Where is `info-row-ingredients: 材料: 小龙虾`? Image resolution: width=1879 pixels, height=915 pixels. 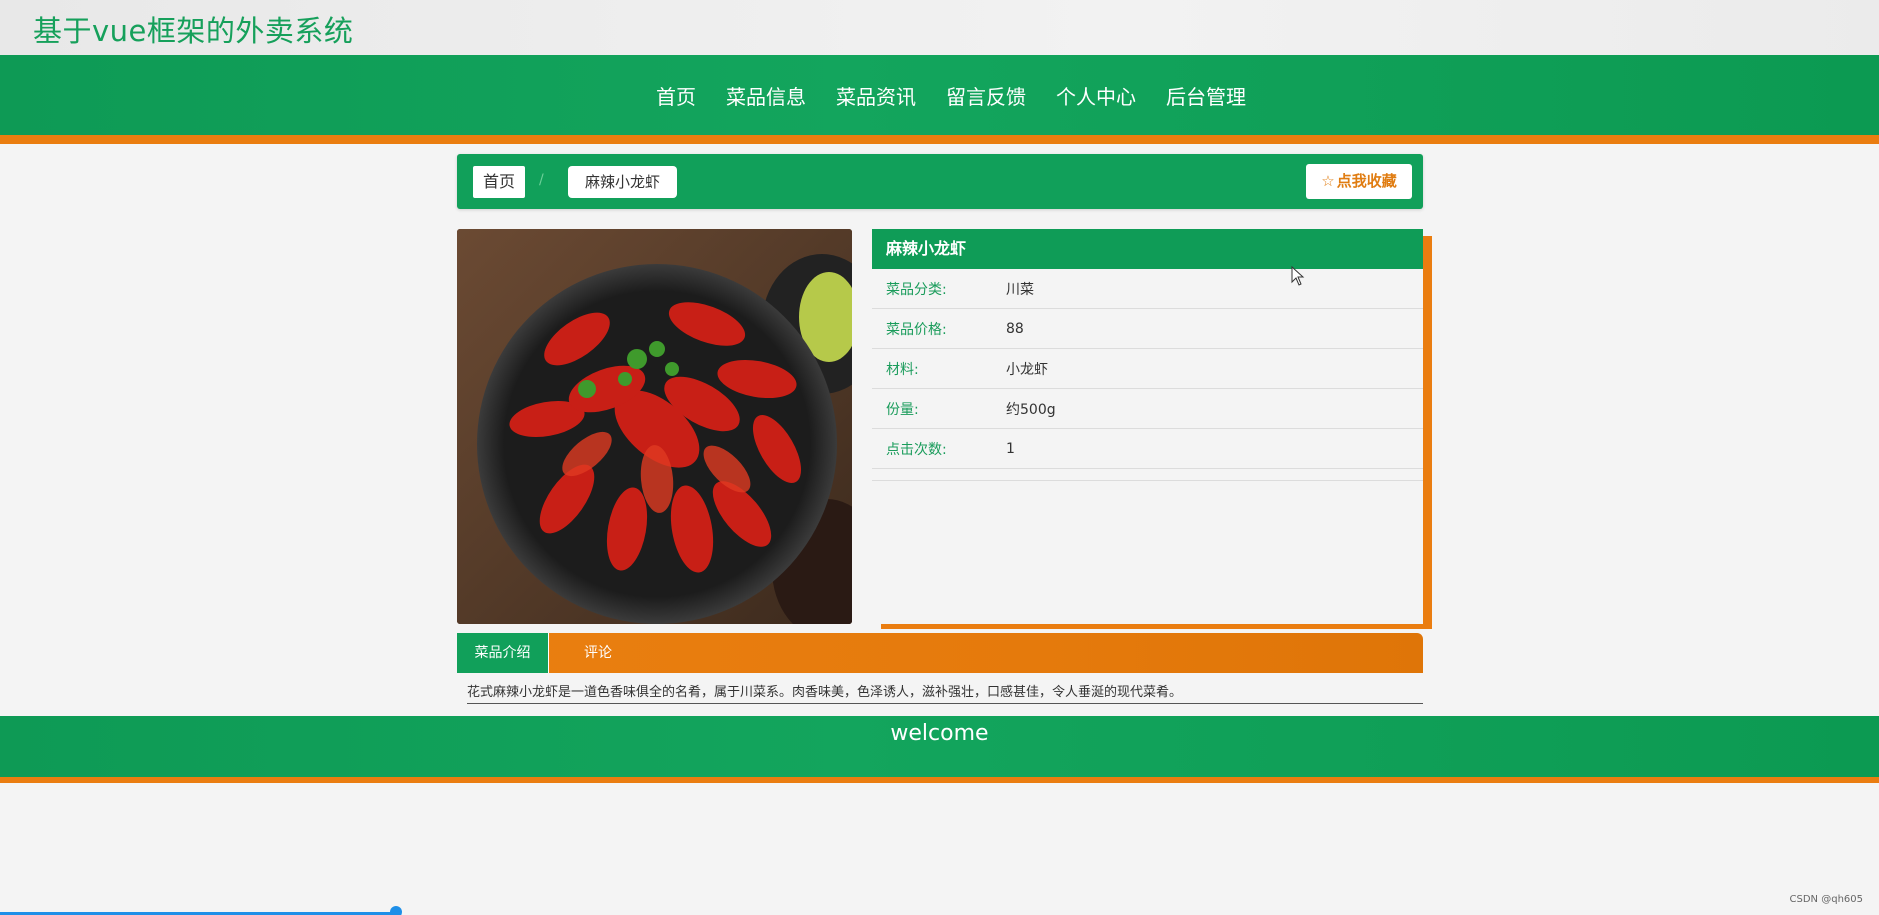
info-row-ingredients: 材料: 小龙虾 is located at coordinates (1147, 369).